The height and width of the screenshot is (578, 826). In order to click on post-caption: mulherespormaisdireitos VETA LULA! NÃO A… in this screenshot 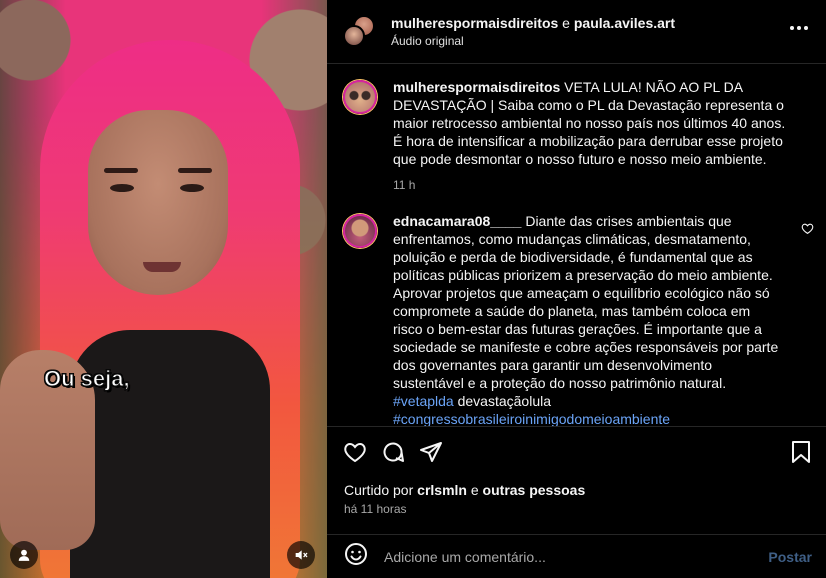, I will do `click(576, 135)`.